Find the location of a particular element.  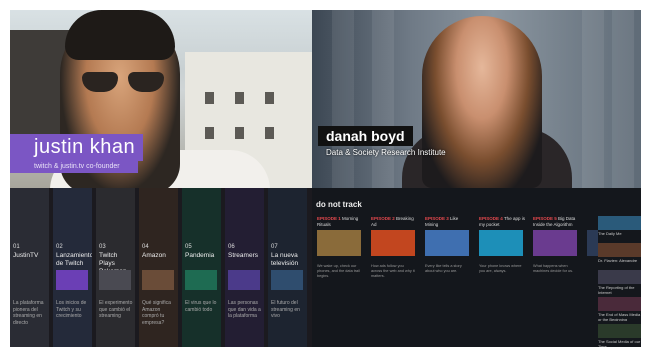

episode-title: Lanzamiento de Twitch is located at coordinates (74, 259).